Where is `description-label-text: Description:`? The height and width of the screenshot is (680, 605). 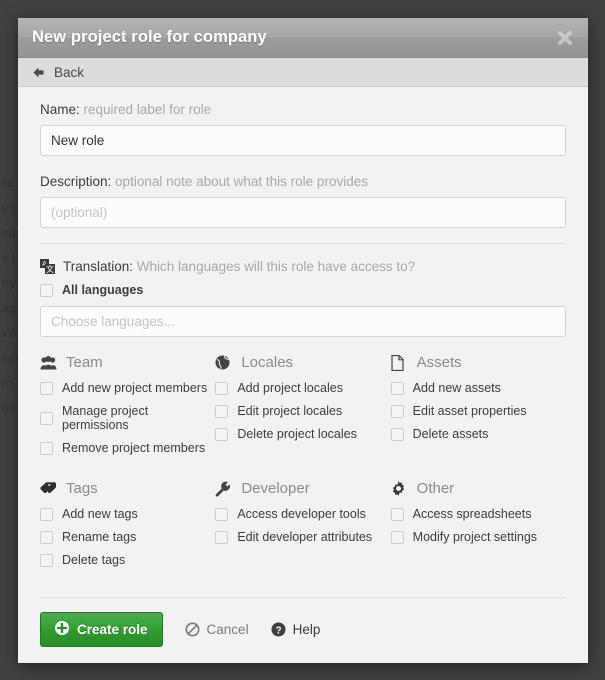 description-label-text: Description: is located at coordinates (76, 181).